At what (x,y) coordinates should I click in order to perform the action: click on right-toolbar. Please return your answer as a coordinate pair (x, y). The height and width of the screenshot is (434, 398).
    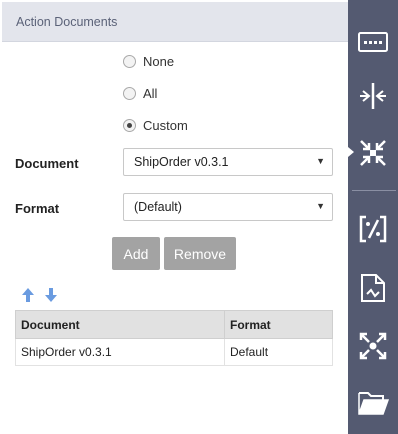
    Looking at the image, I should click on (373, 217).